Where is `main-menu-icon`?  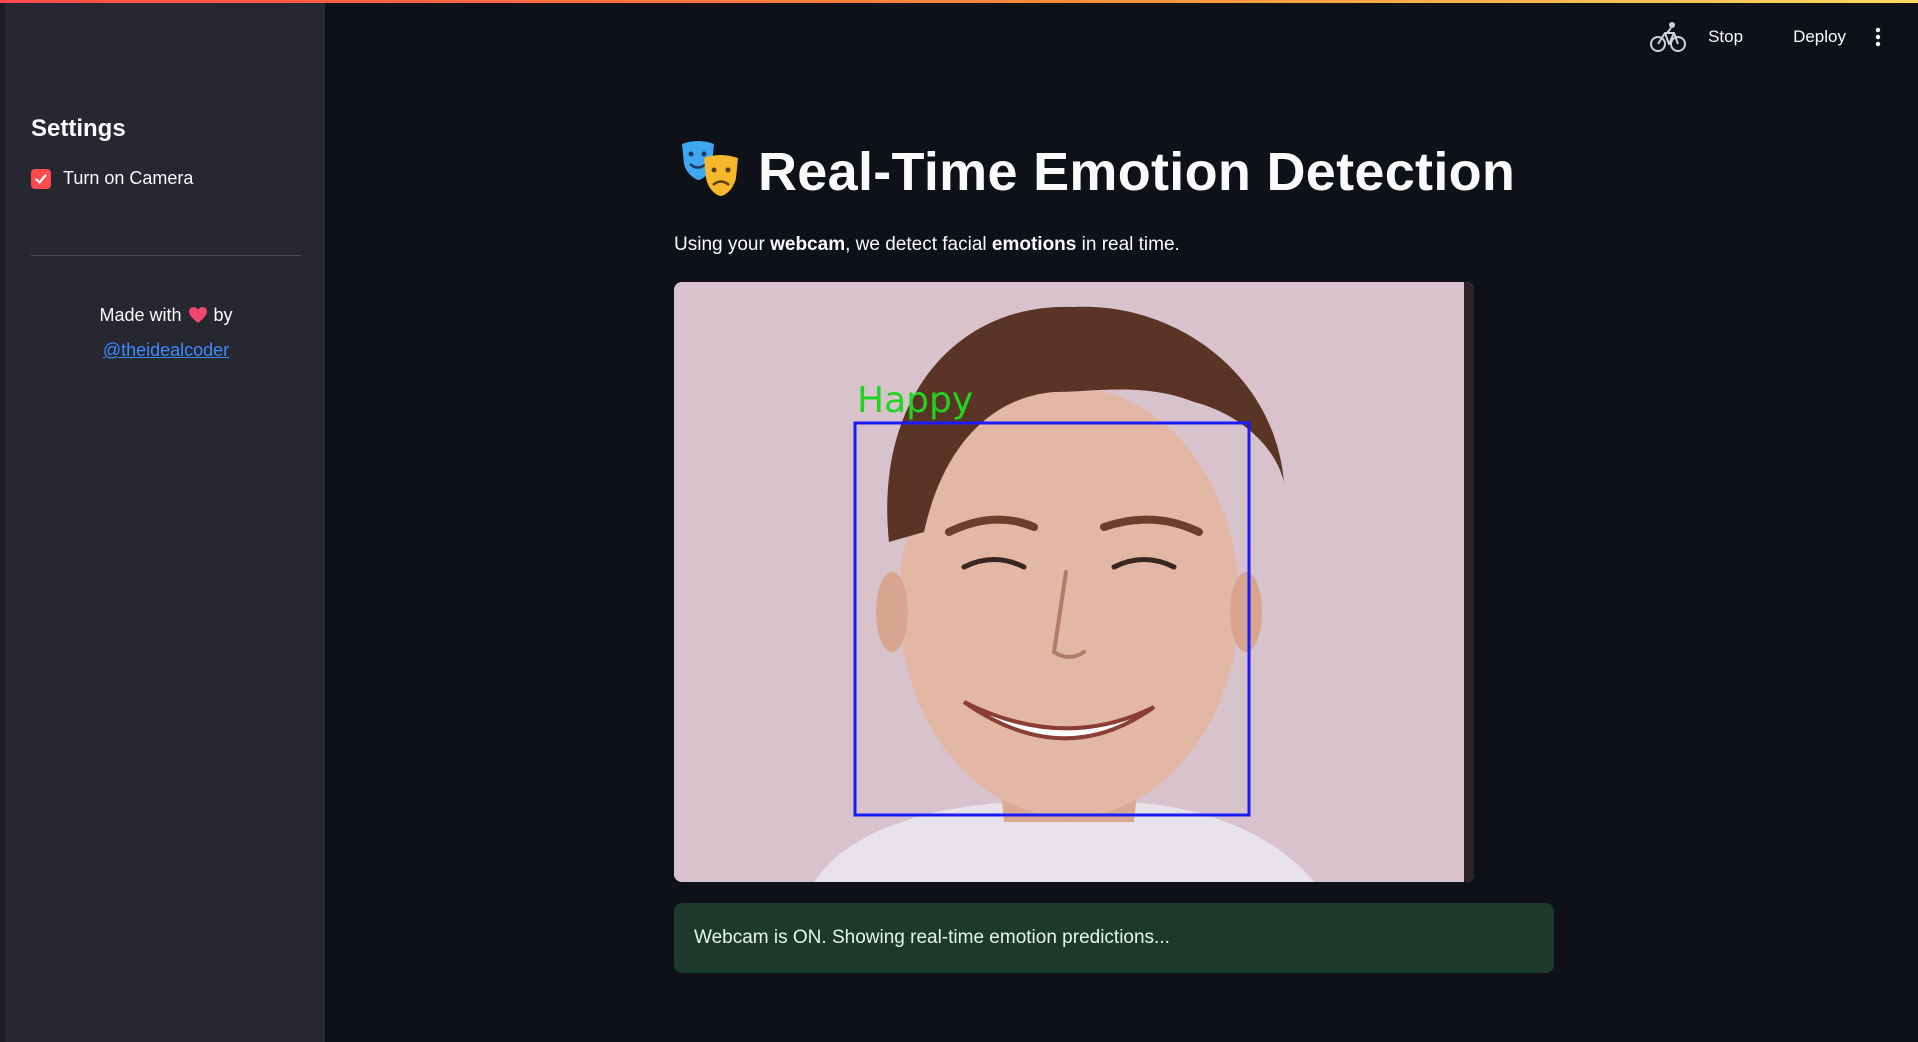
main-menu-icon is located at coordinates (1878, 37).